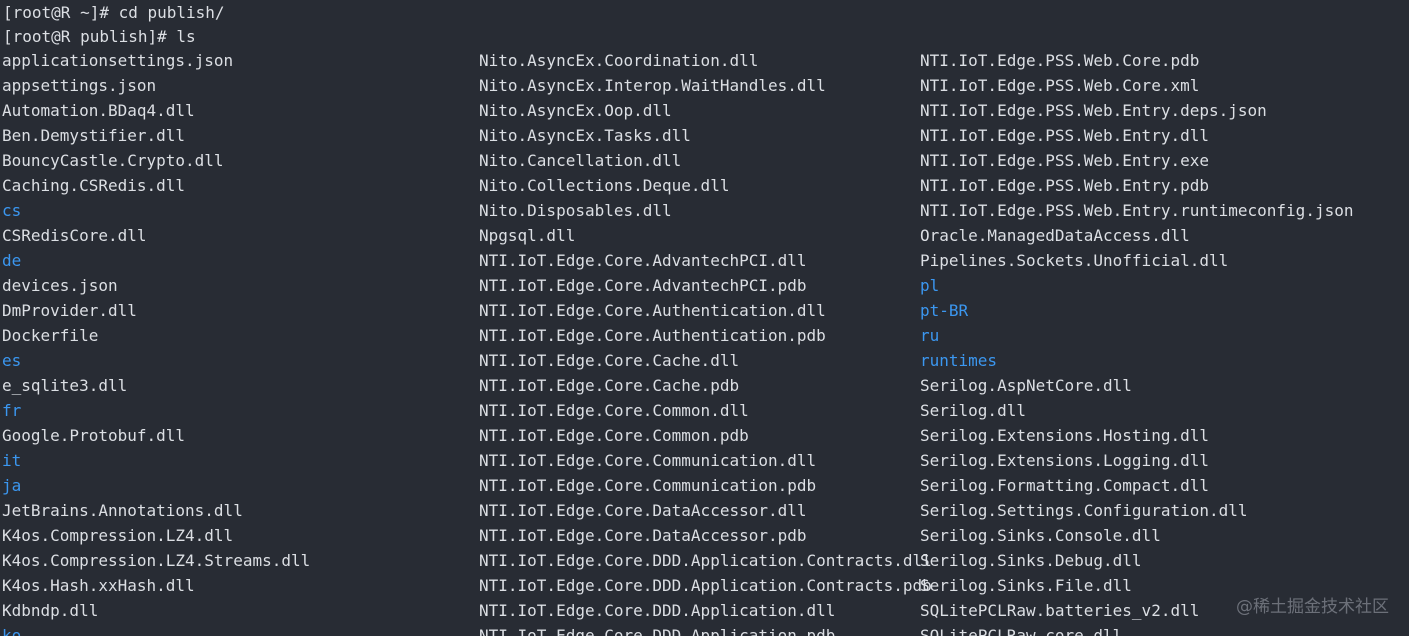 This screenshot has width=1409, height=636. Describe the element at coordinates (74, 235) in the screenshot. I see `file-entry: CSRedisCore.dll` at that location.